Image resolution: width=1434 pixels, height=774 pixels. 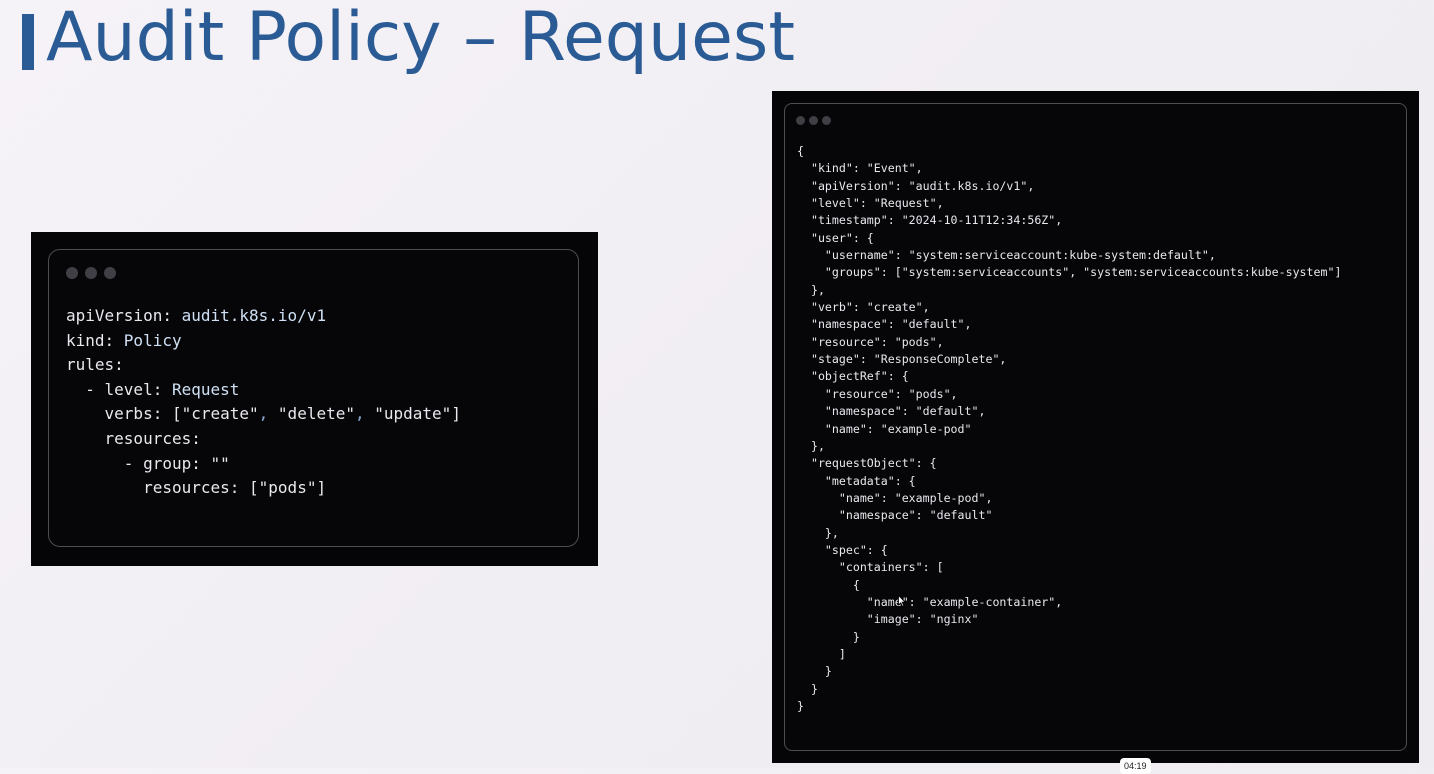 I want to click on code-line: "verb": "create",, so click(x=863, y=307).